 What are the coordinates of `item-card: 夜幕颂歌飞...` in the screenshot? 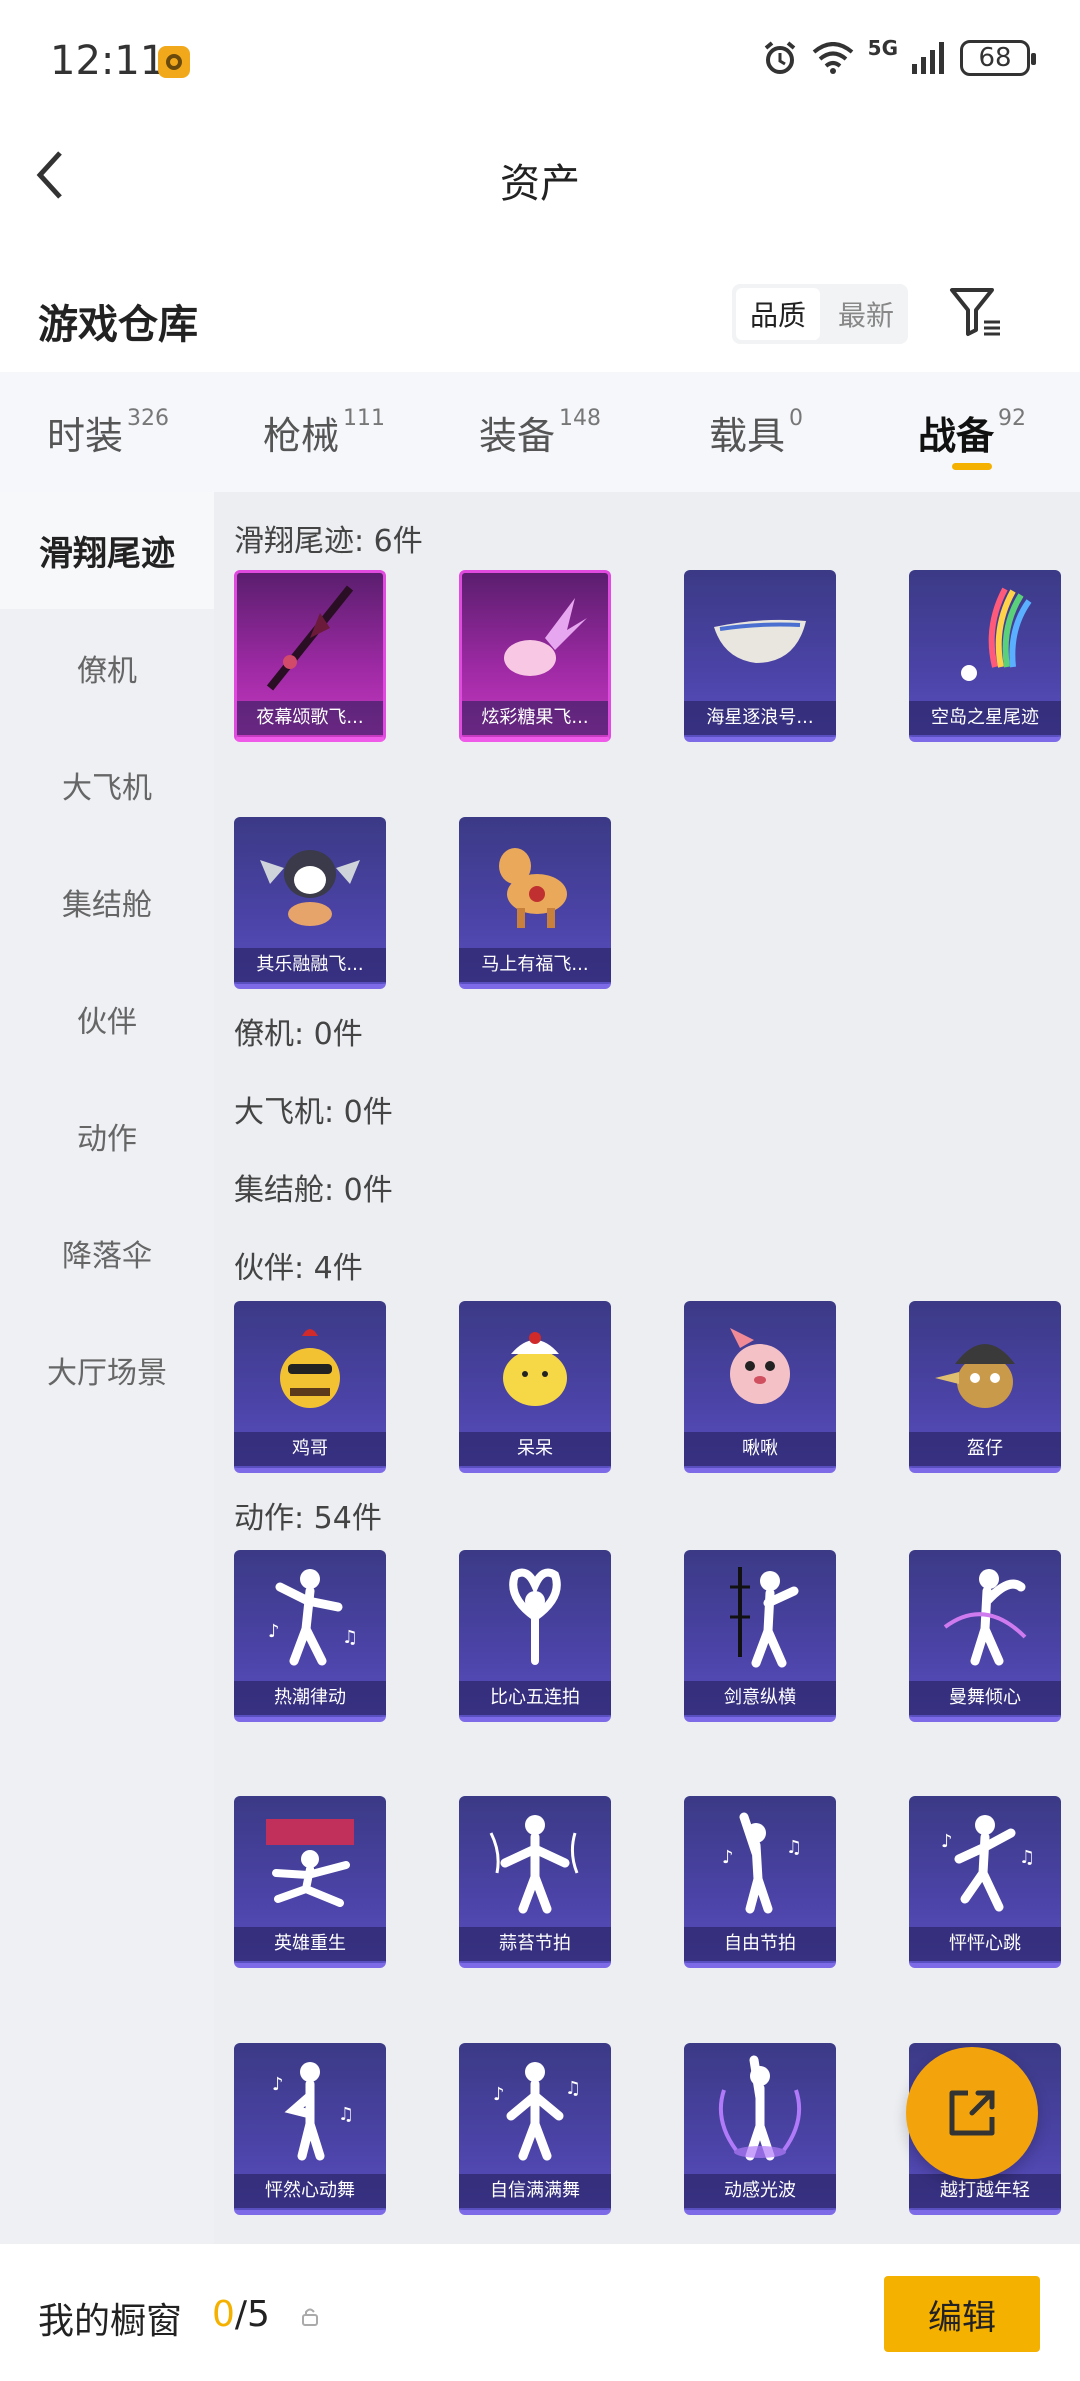 It's located at (310, 656).